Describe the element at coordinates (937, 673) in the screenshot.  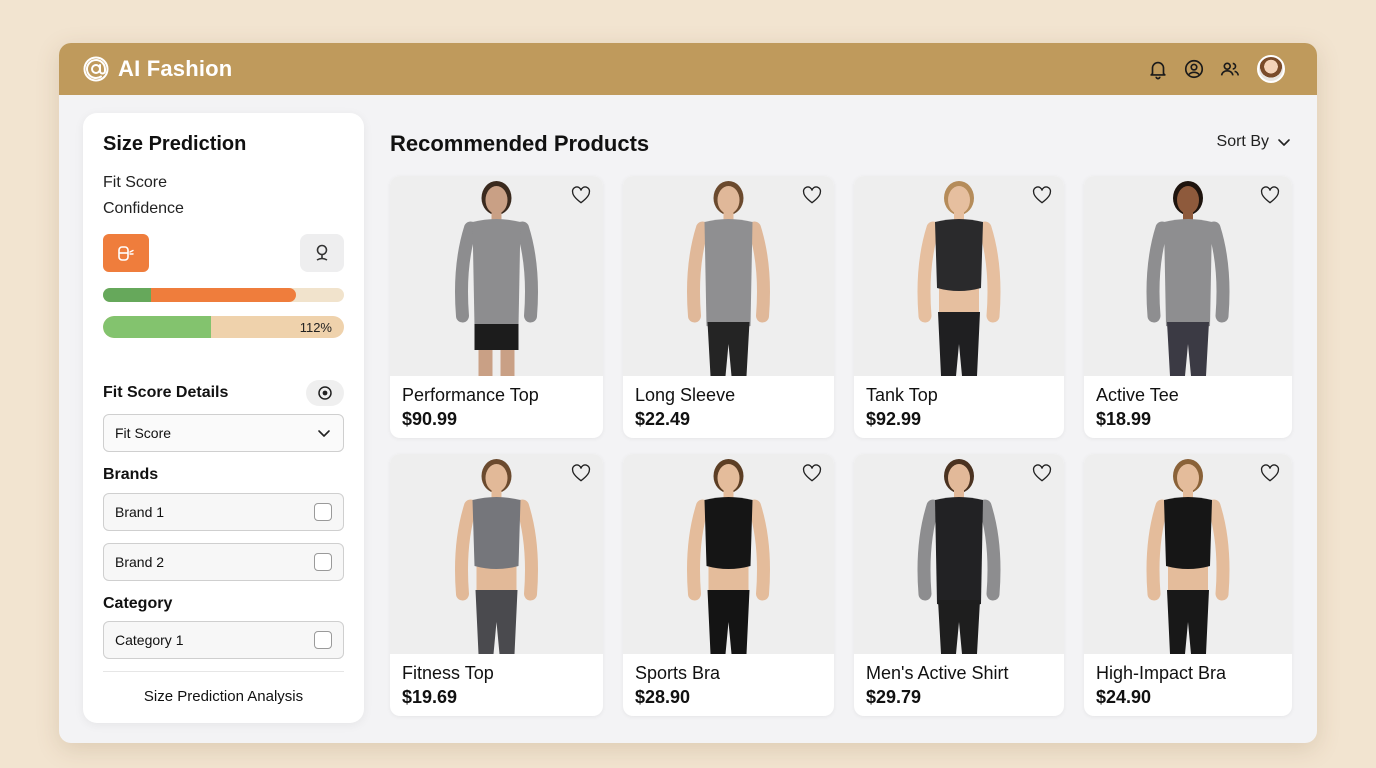
I see `product-name: Men's Active Shirt` at that location.